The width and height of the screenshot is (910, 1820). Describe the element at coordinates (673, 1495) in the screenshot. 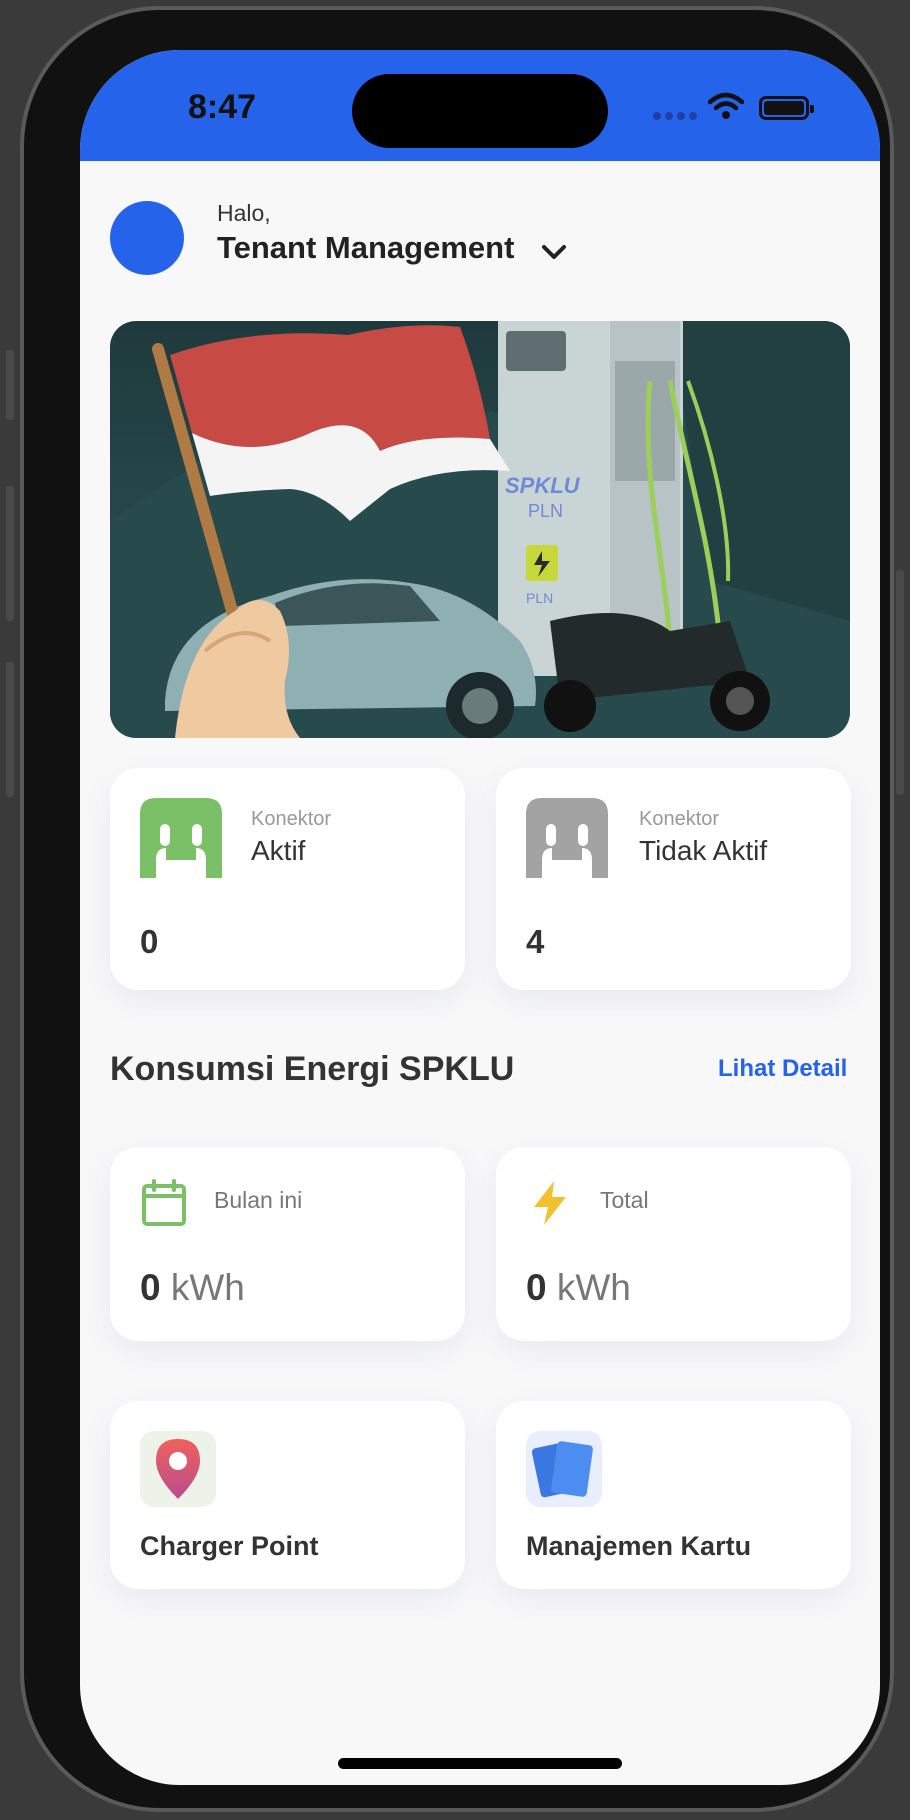

I see `card-management-card: Manajemen Kartu` at that location.